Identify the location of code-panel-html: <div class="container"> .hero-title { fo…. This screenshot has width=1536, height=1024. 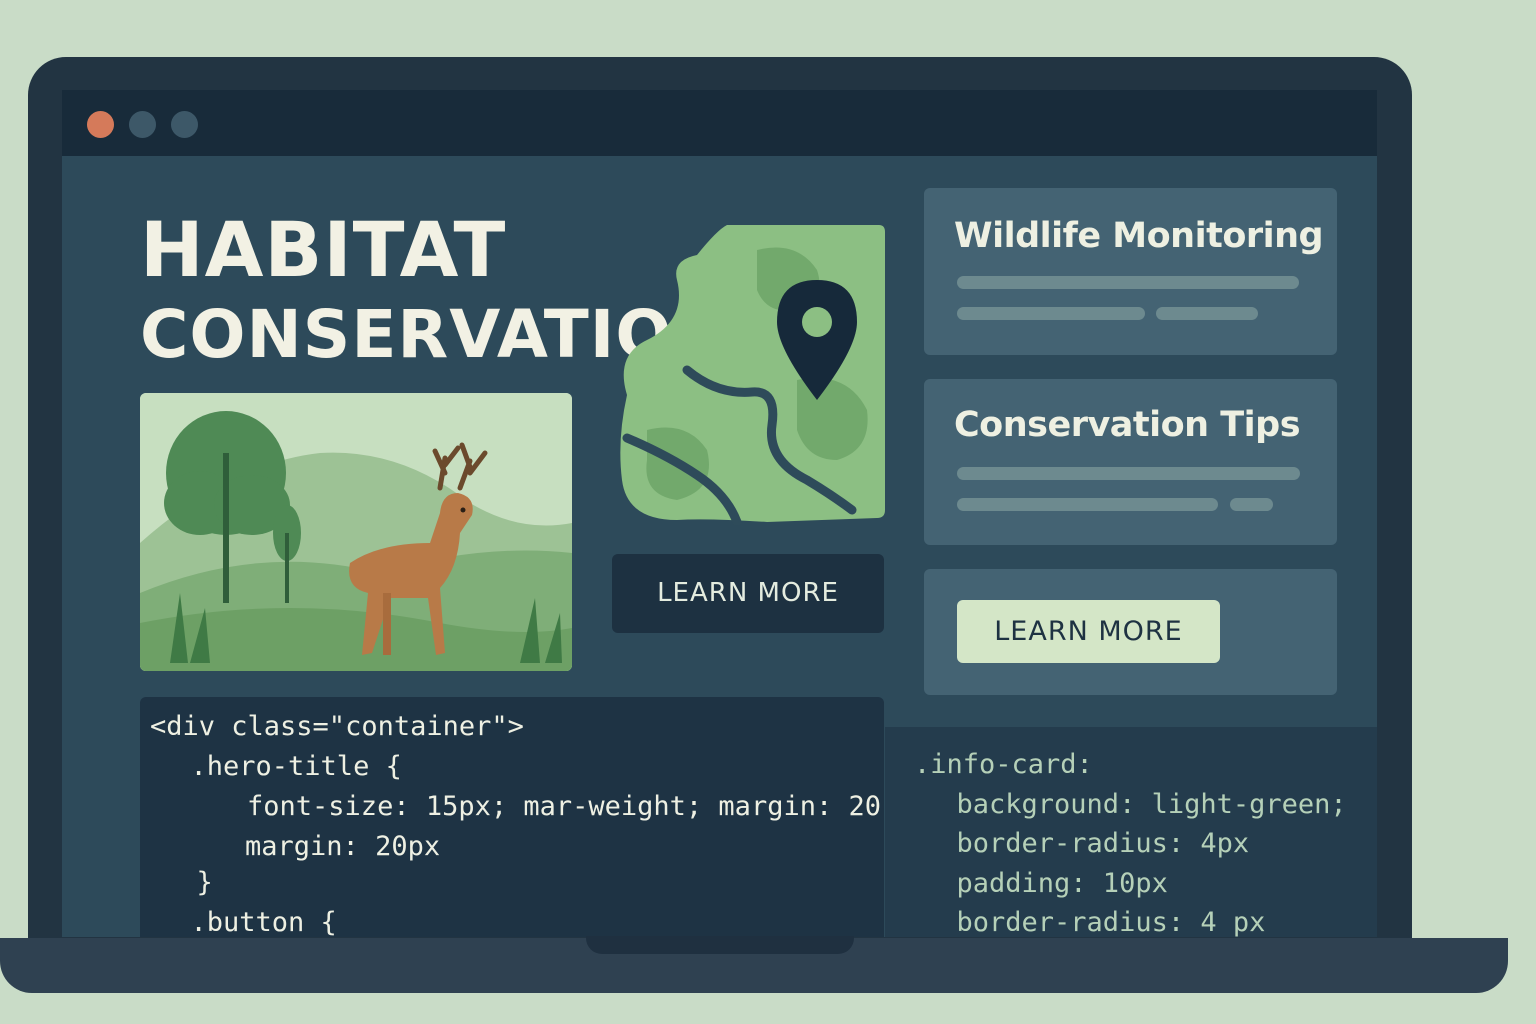
(518, 817).